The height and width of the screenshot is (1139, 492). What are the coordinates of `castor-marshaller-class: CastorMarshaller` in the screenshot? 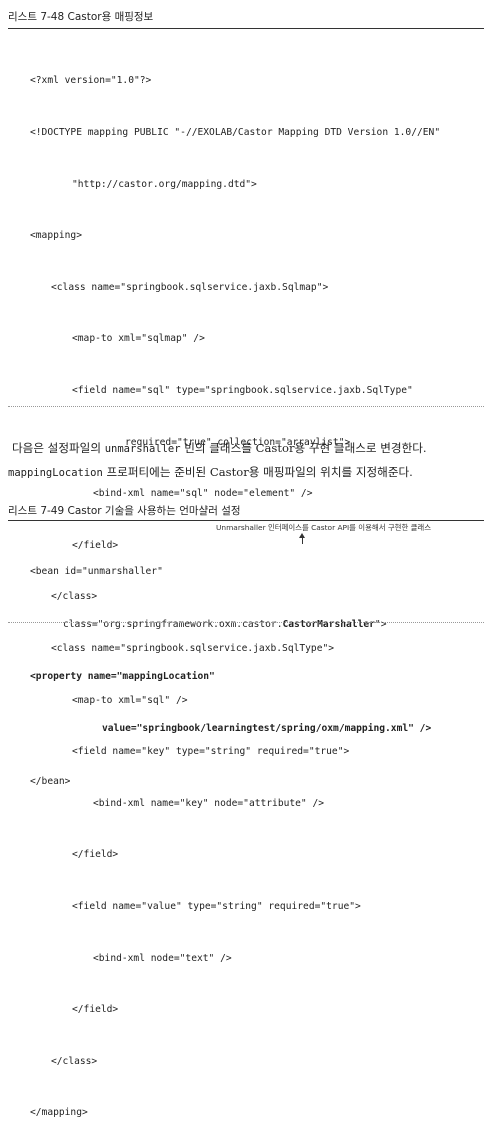 It's located at (328, 624).